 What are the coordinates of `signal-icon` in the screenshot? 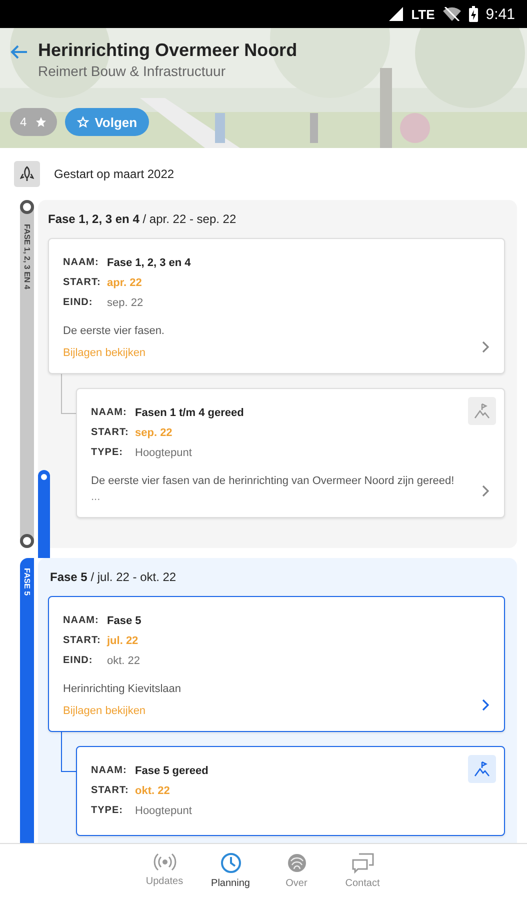 It's located at (396, 14).